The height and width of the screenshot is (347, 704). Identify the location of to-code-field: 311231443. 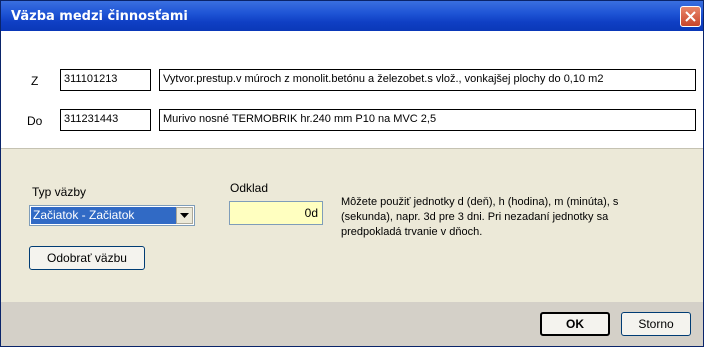
(105, 120).